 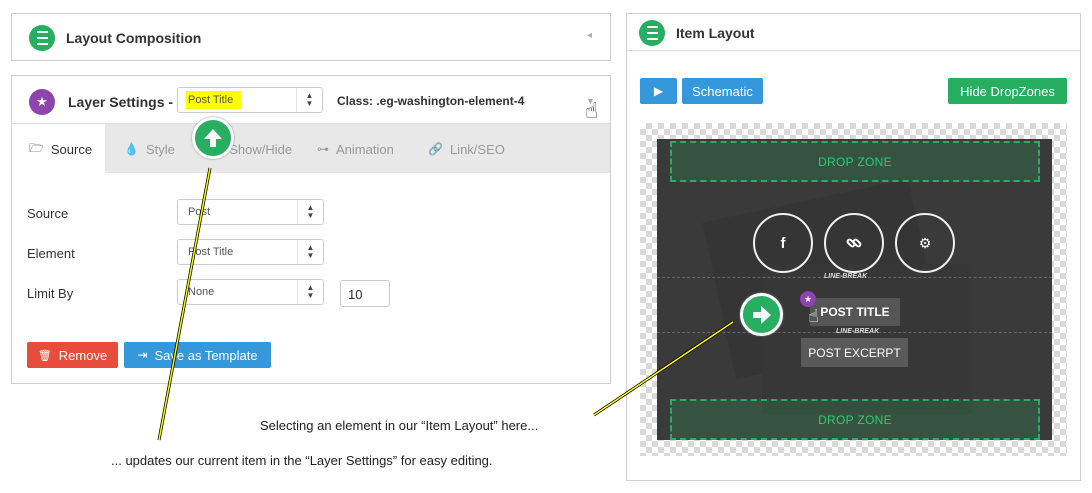 What do you see at coordinates (808, 299) in the screenshot?
I see `selected-star-icon: ★` at bounding box center [808, 299].